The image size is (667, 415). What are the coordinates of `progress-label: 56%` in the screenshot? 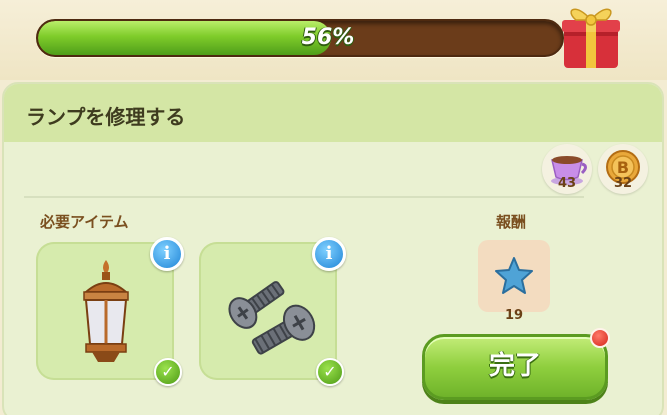 It's located at (328, 37).